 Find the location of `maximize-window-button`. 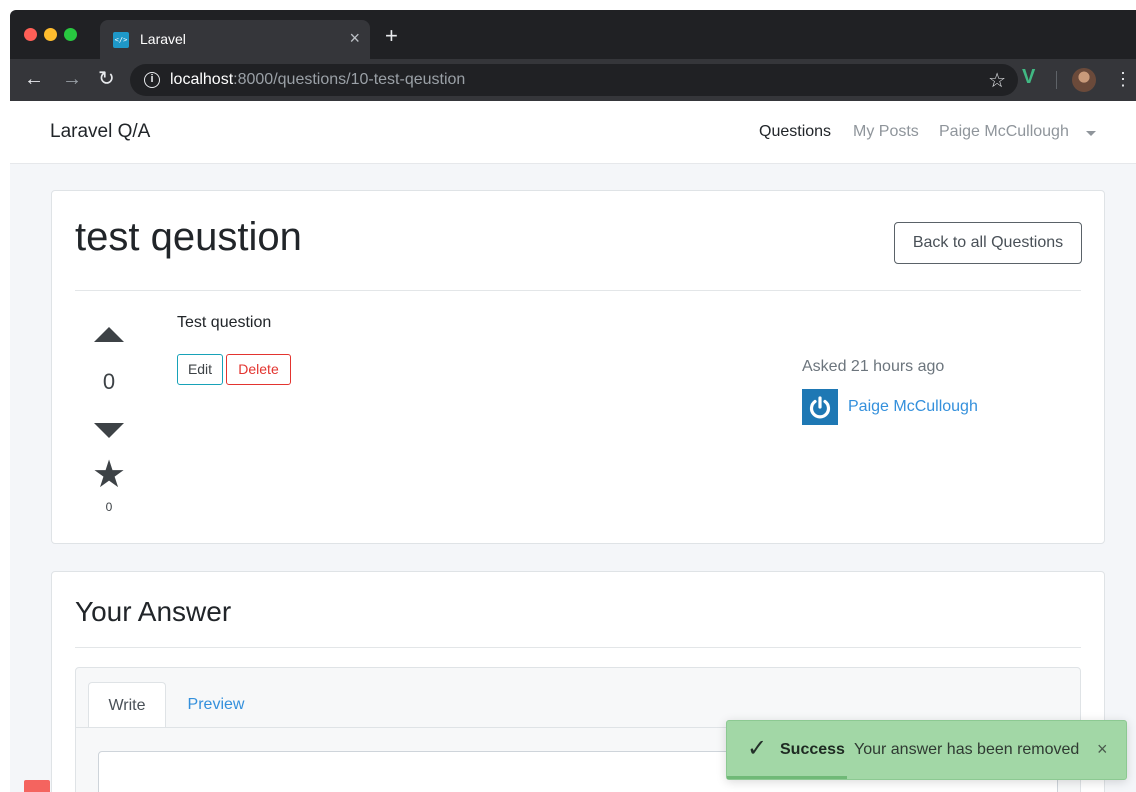

maximize-window-button is located at coordinates (70, 34).